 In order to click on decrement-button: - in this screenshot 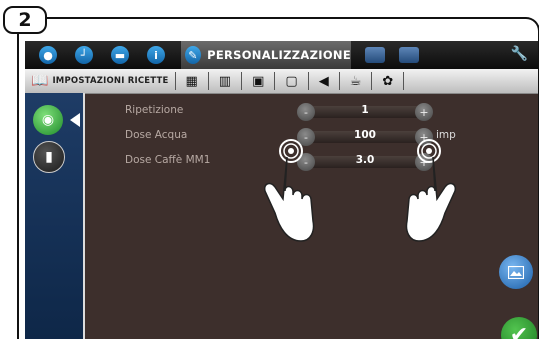, I will do `click(306, 112)`.